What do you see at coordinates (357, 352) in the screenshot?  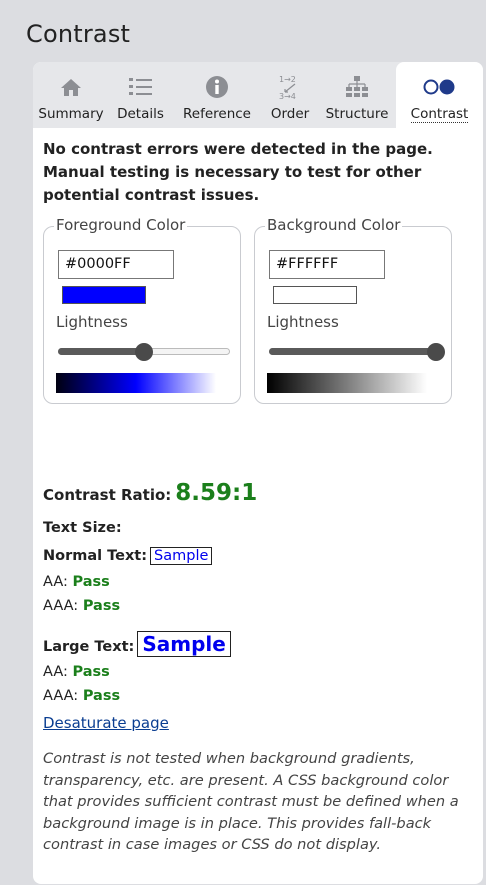 I see `background-lightness-slider` at bounding box center [357, 352].